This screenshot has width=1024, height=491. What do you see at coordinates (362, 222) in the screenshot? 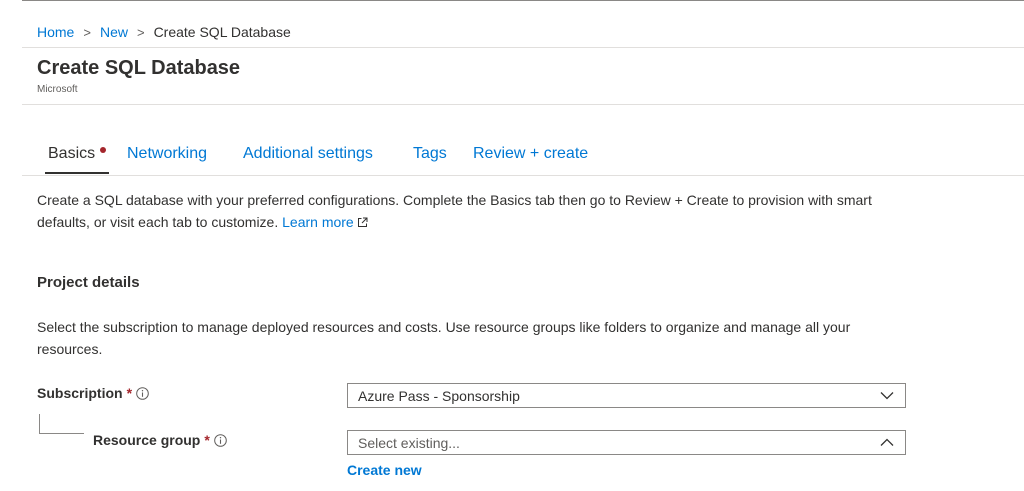
I see `external-link-icon` at bounding box center [362, 222].